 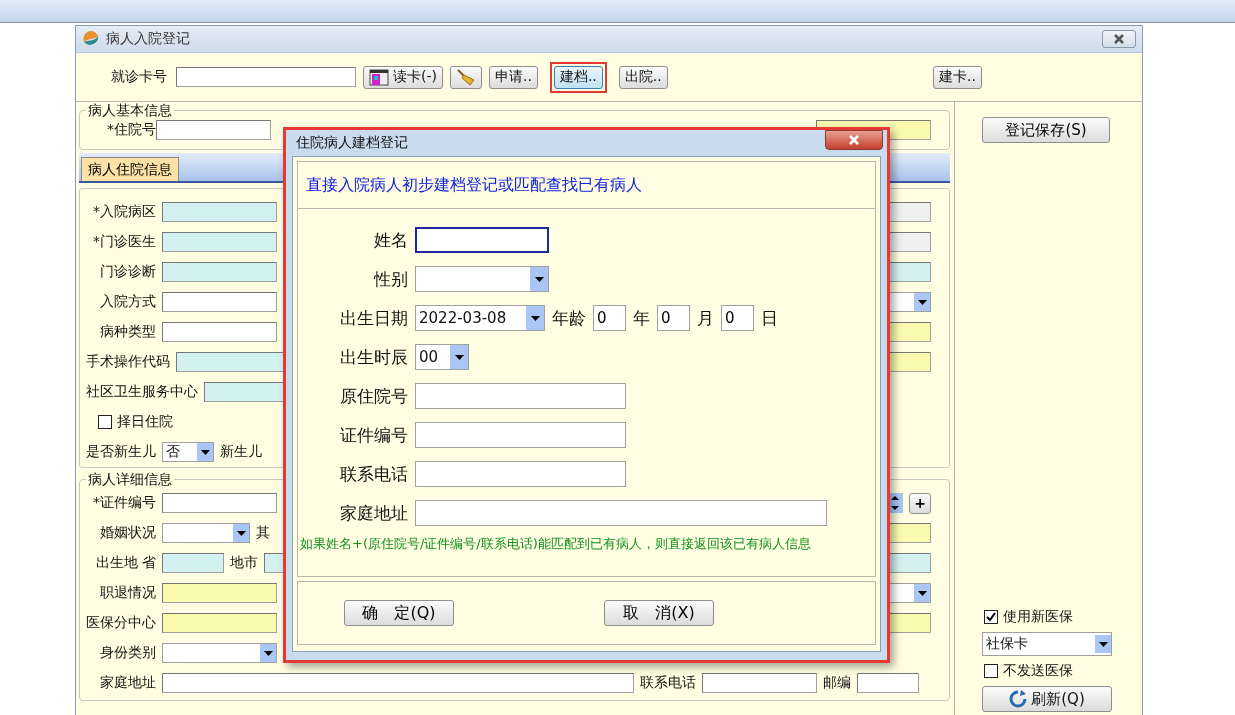 I want to click on group-title: 病人详细信息, so click(x=130, y=479).